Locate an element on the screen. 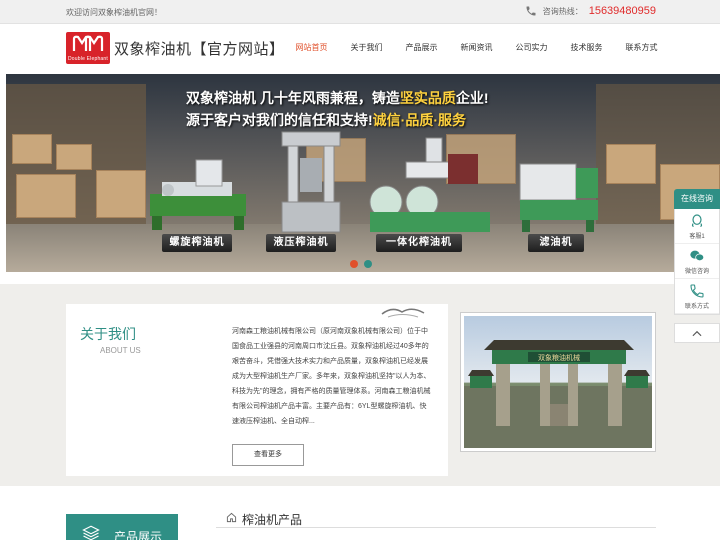  chevron-up-icon is located at coordinates (697, 333).